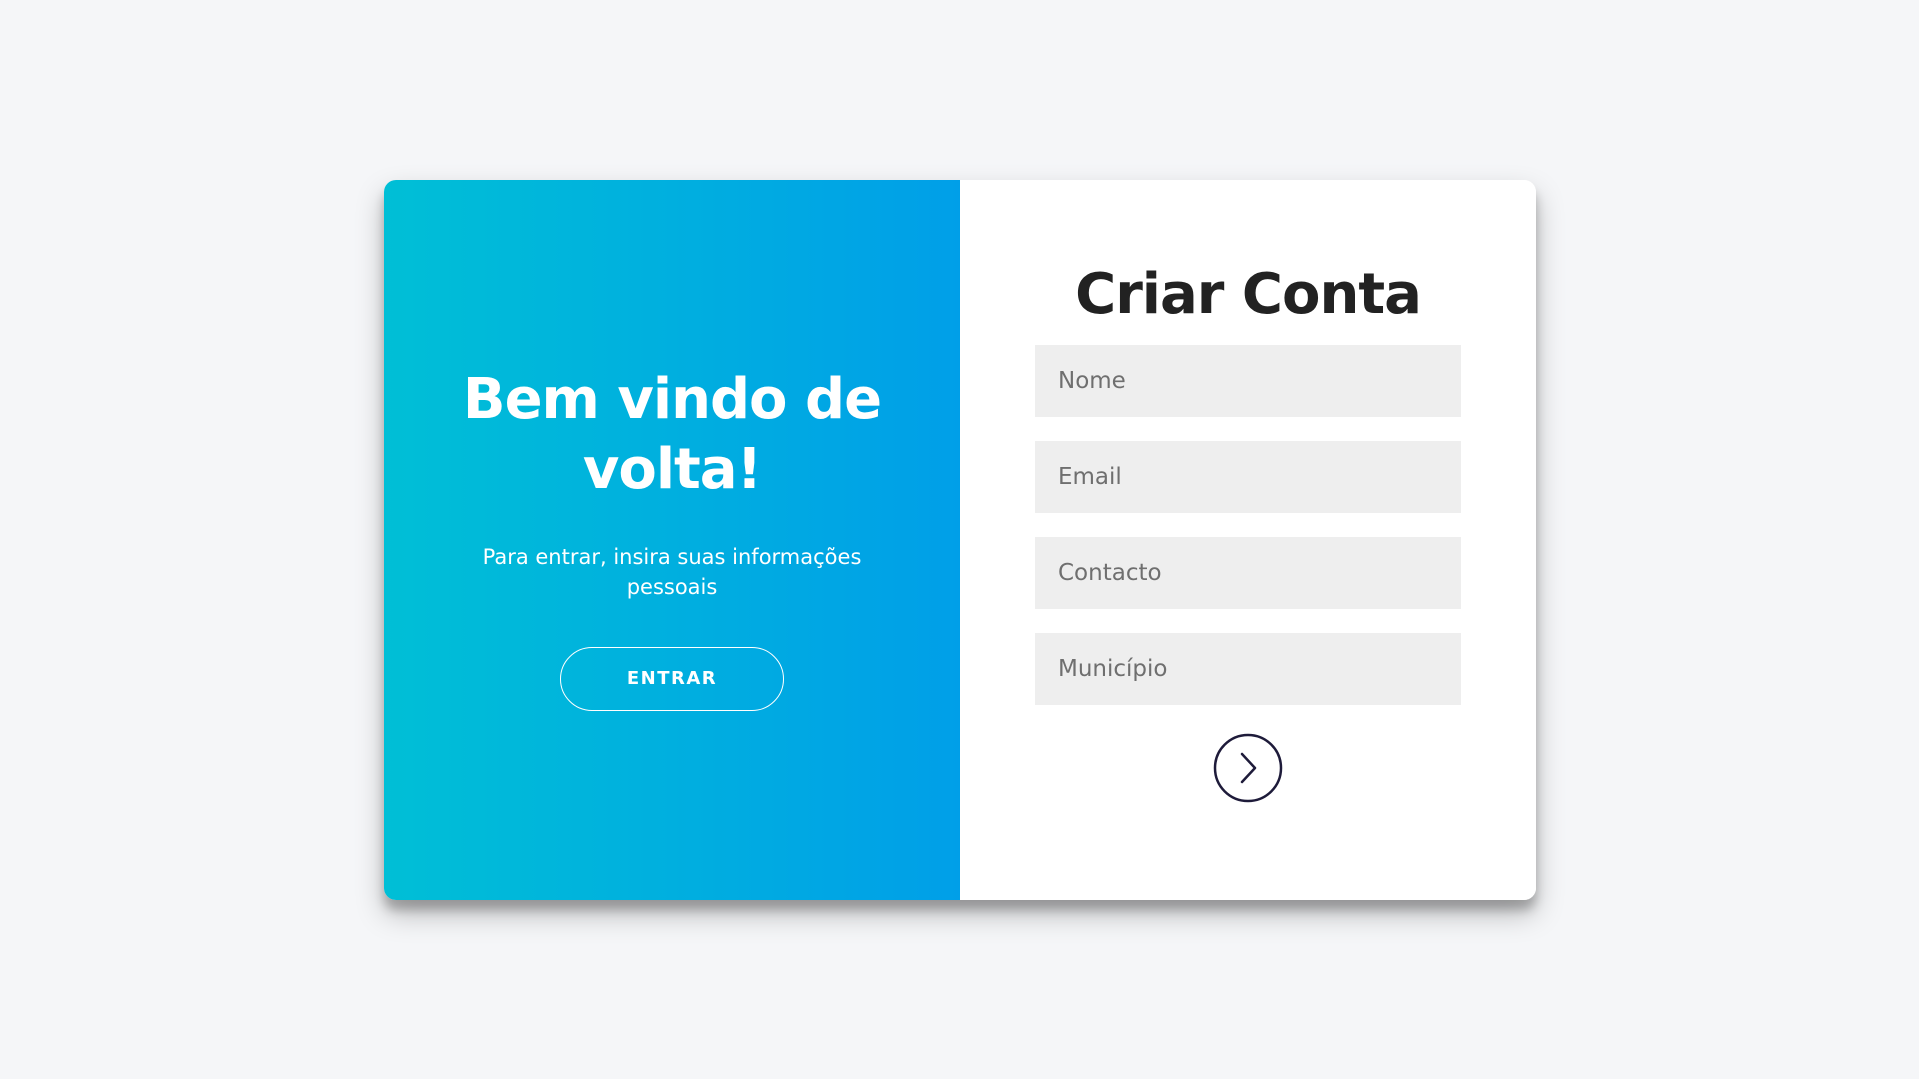  I want to click on nome-input, so click(1248, 381).